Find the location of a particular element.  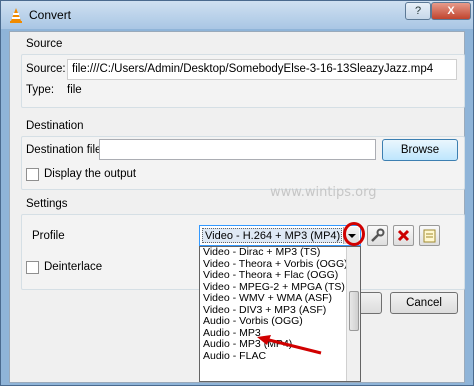

annotation-arrow-icon is located at coordinates (289, 345).